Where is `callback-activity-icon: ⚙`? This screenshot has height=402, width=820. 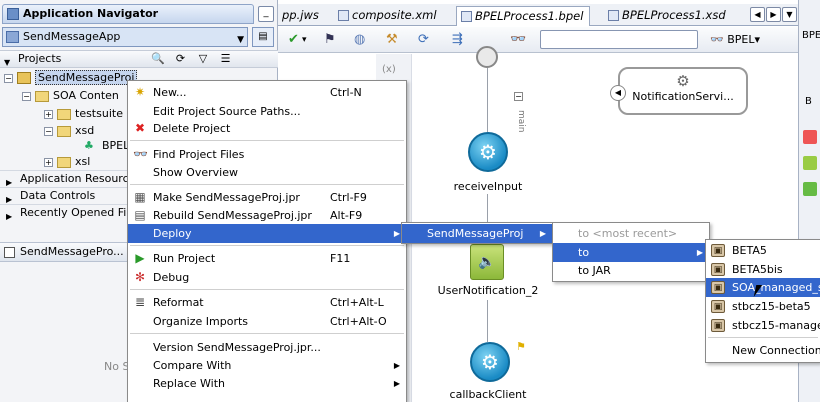
callback-activity-icon: ⚙ is located at coordinates (490, 362).